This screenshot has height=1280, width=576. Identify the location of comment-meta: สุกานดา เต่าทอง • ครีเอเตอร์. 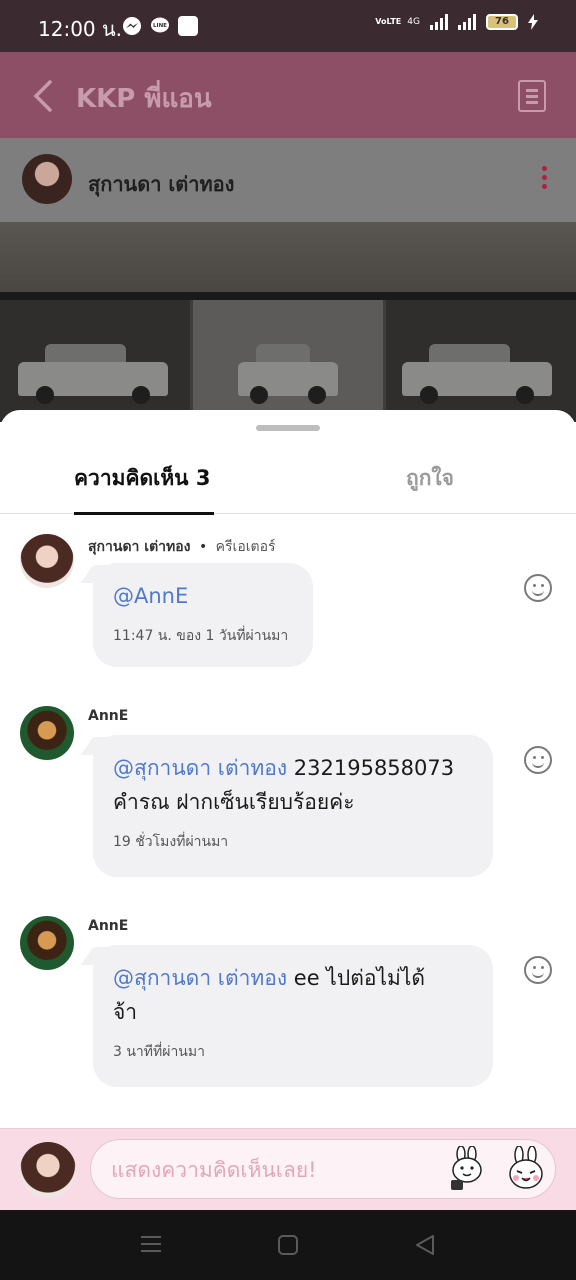
(182, 547).